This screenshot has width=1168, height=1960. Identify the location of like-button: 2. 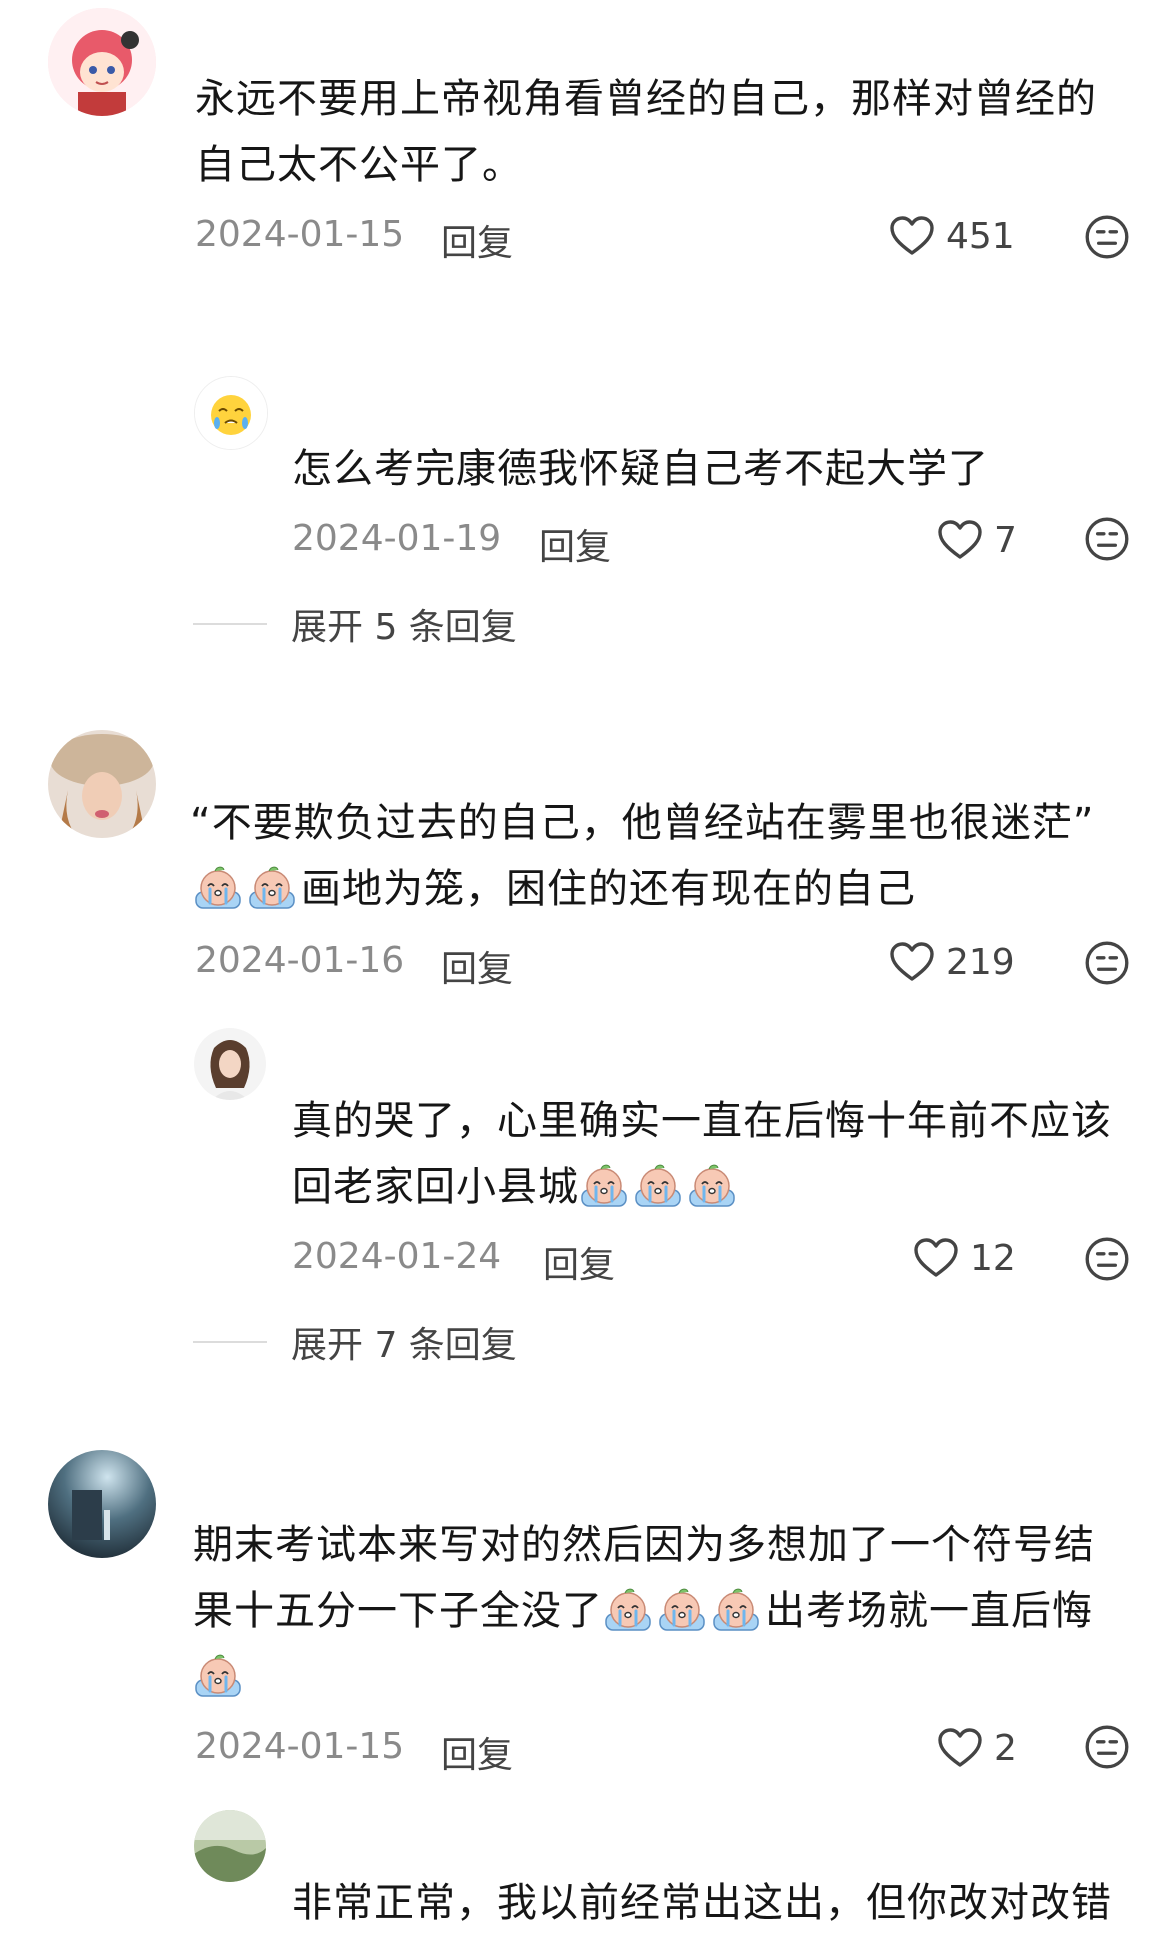
(976, 1748).